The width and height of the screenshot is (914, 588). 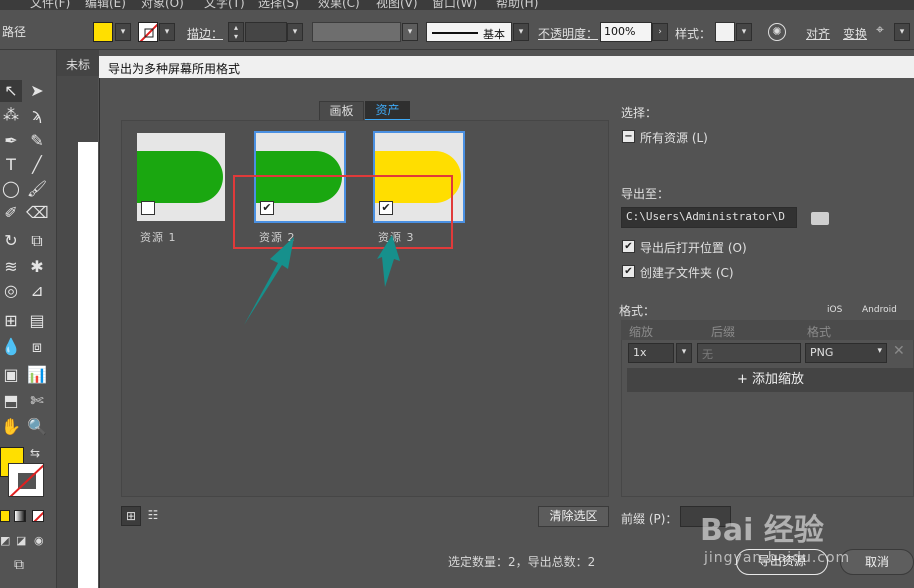 What do you see at coordinates (37, 189) in the screenshot?
I see `paintbrush-tool-icon: 🖌` at bounding box center [37, 189].